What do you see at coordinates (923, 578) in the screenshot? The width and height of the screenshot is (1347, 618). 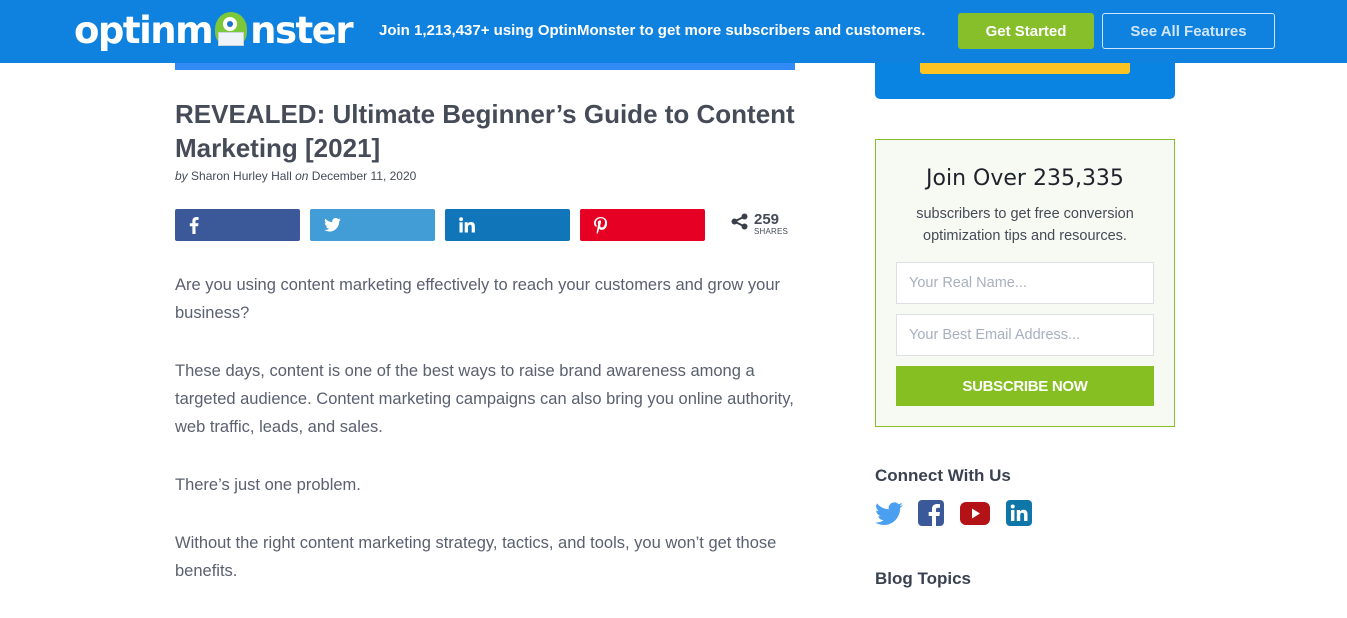 I see `blog-topics-heading: Blog Topics` at bounding box center [923, 578].